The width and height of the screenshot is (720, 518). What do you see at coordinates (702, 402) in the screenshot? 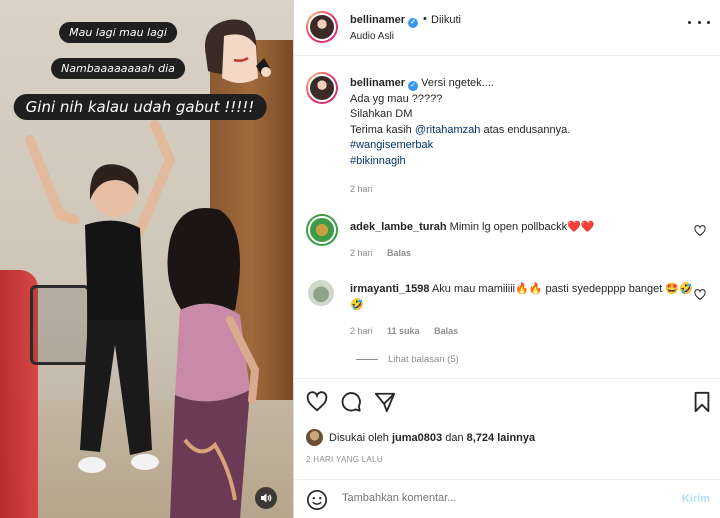
I see `save-bookmark-icon` at bounding box center [702, 402].